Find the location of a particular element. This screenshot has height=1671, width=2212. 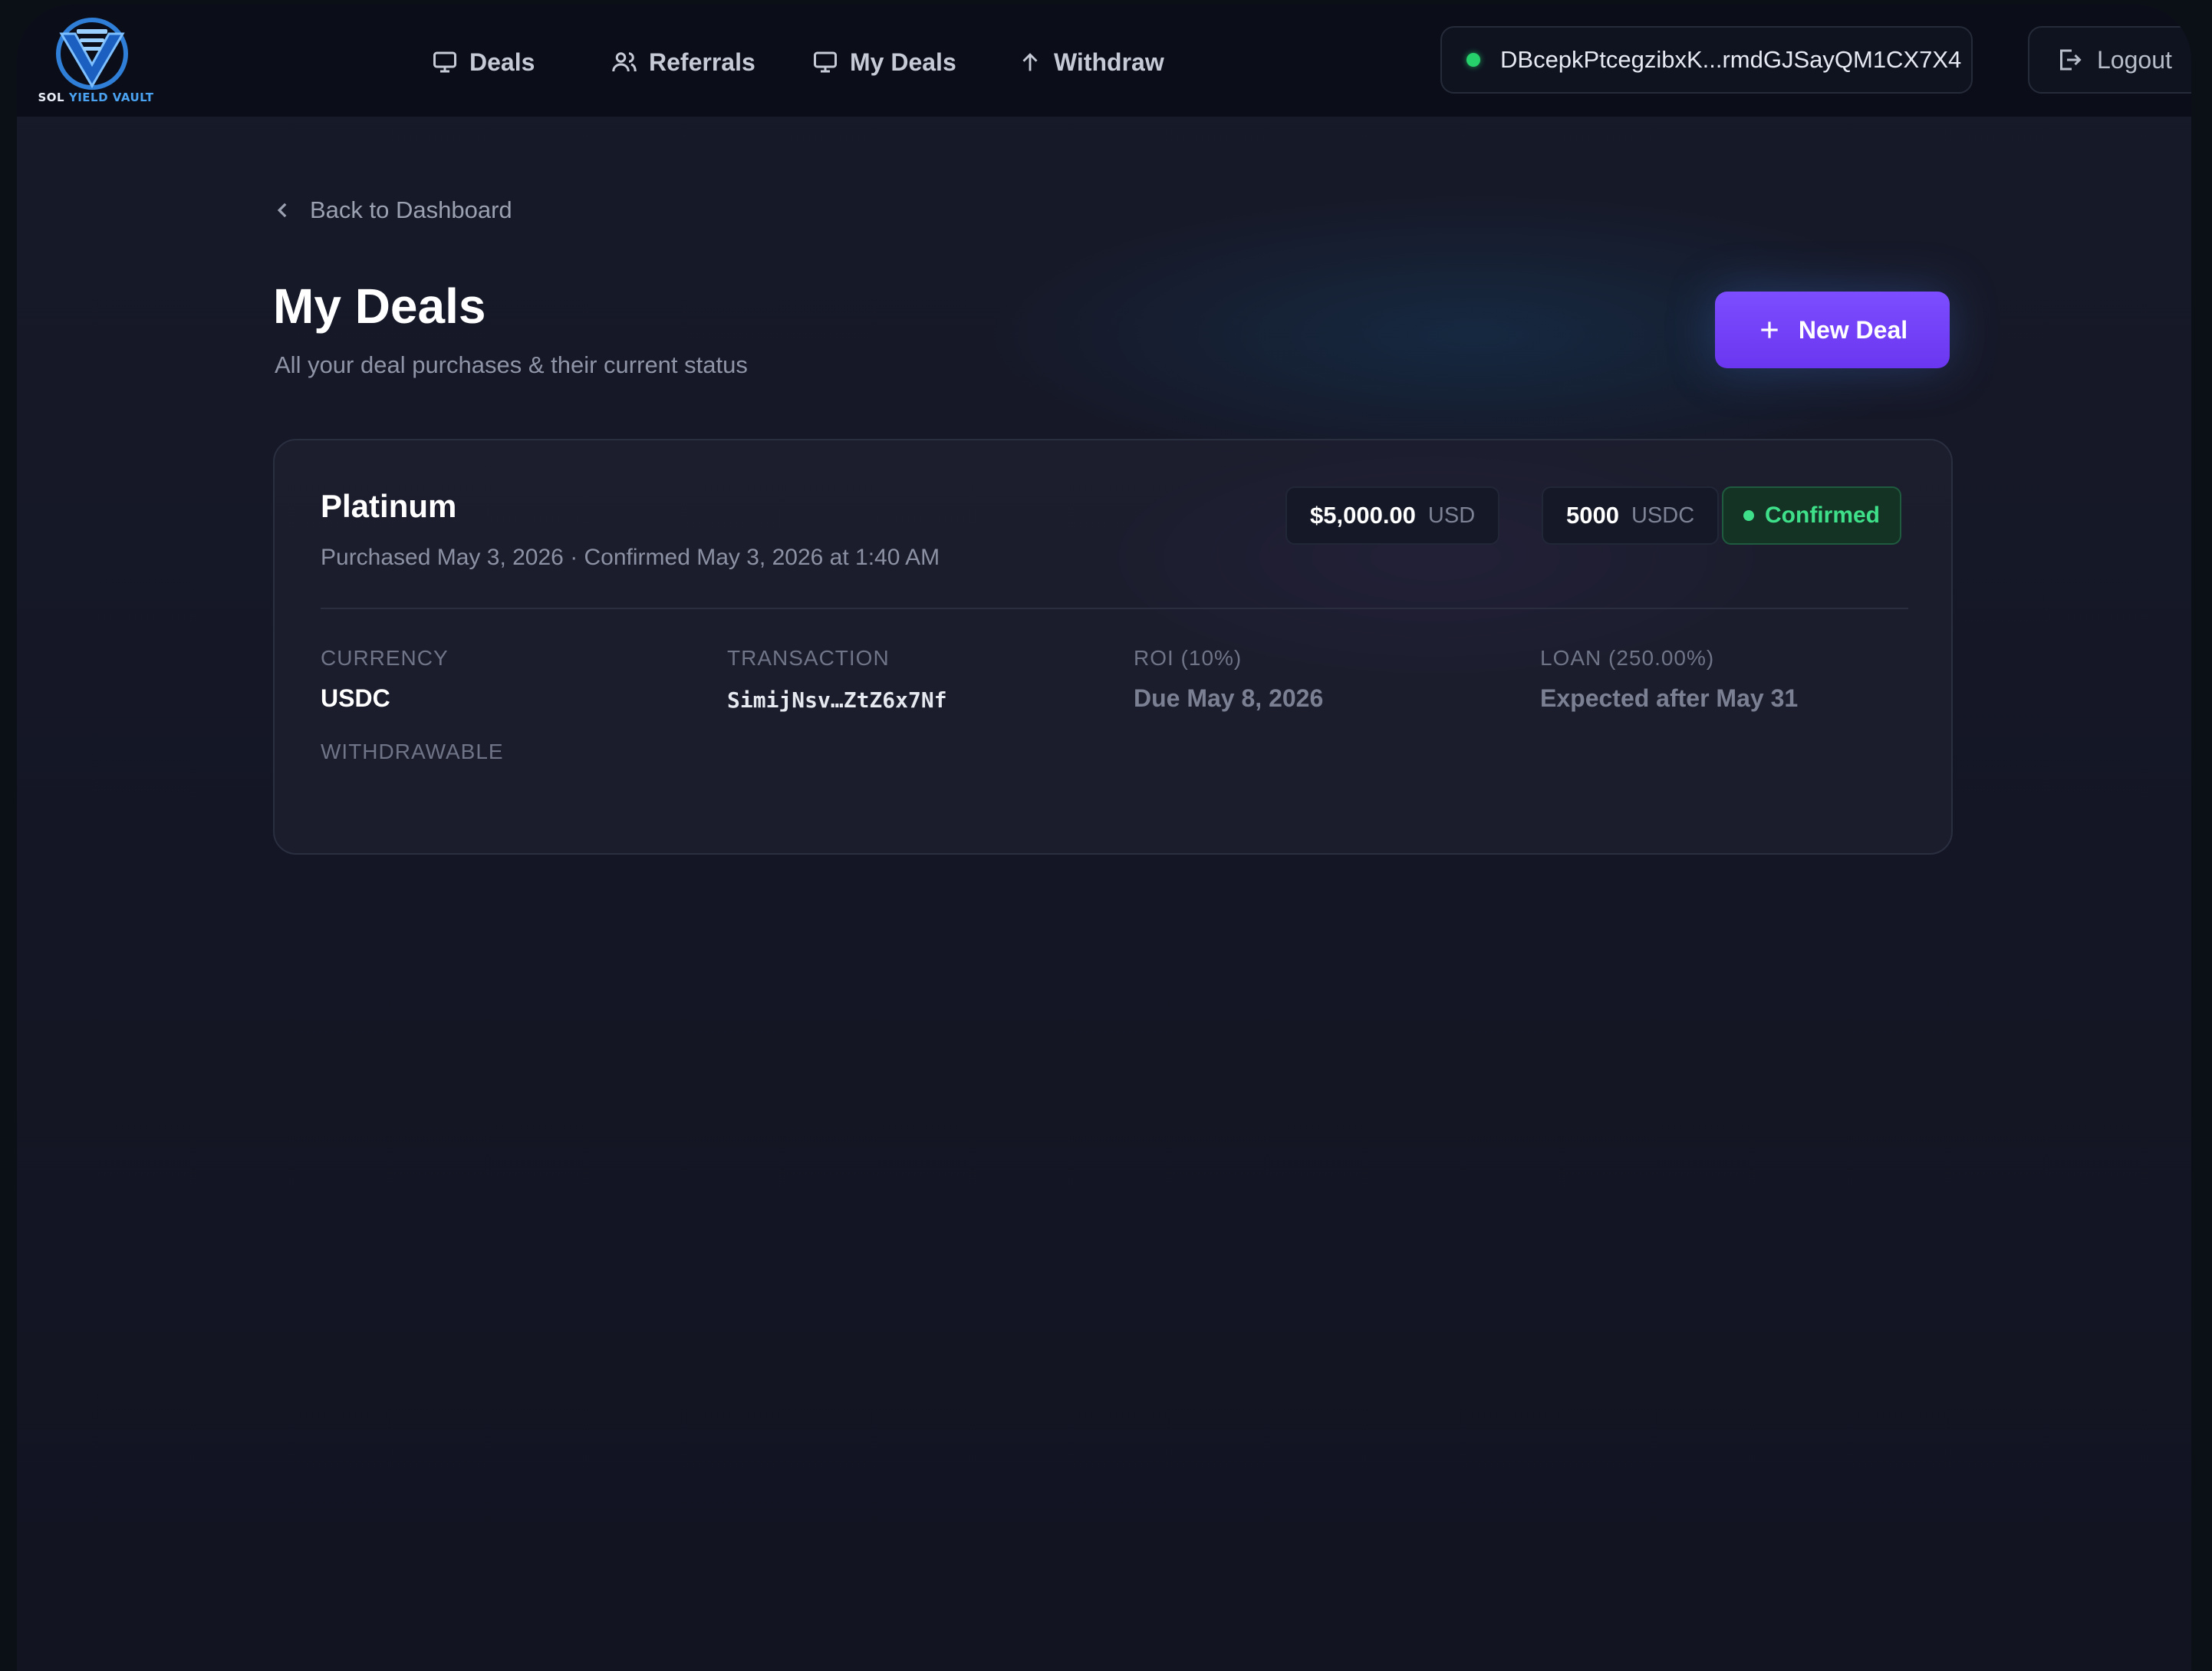

token-unit: USDC is located at coordinates (1663, 516).